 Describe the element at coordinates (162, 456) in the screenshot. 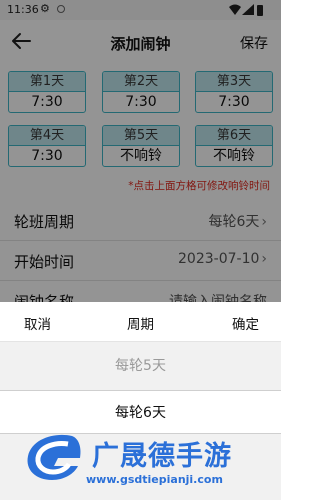

I see `watermark-brand-text: 广晟德手游` at that location.